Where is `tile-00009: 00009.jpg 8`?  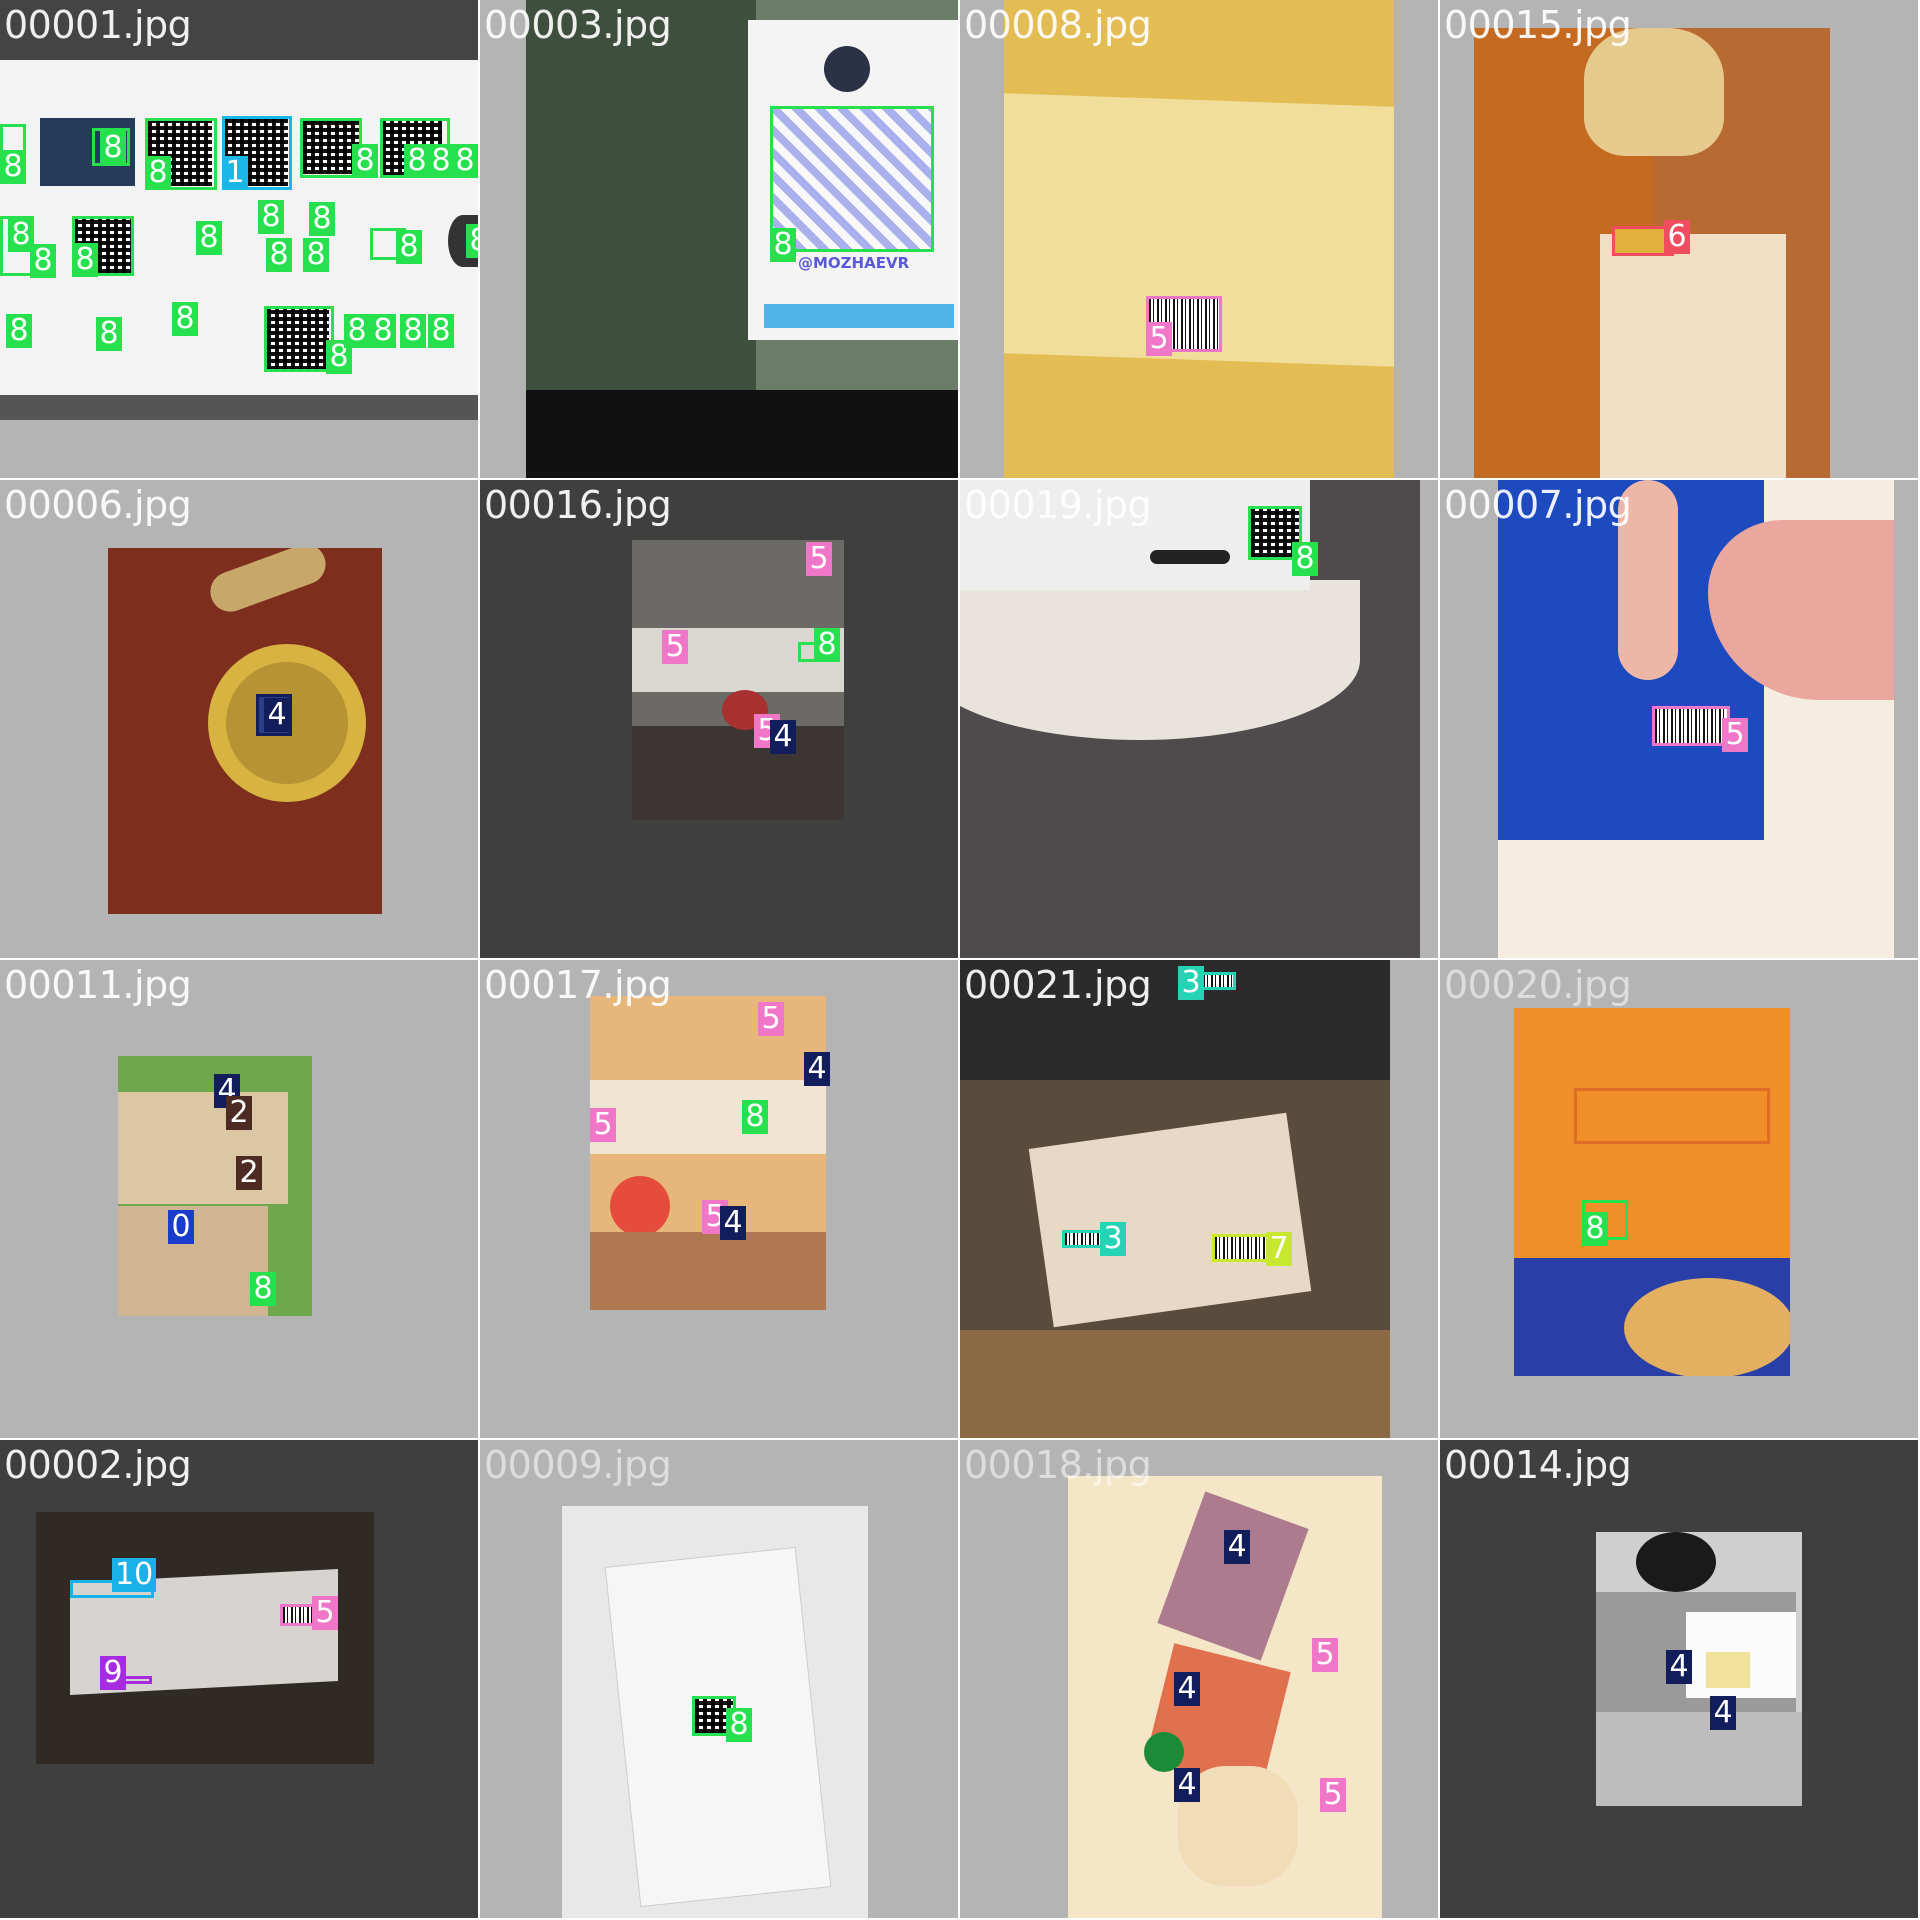
tile-00009: 00009.jpg 8 is located at coordinates (719, 1679).